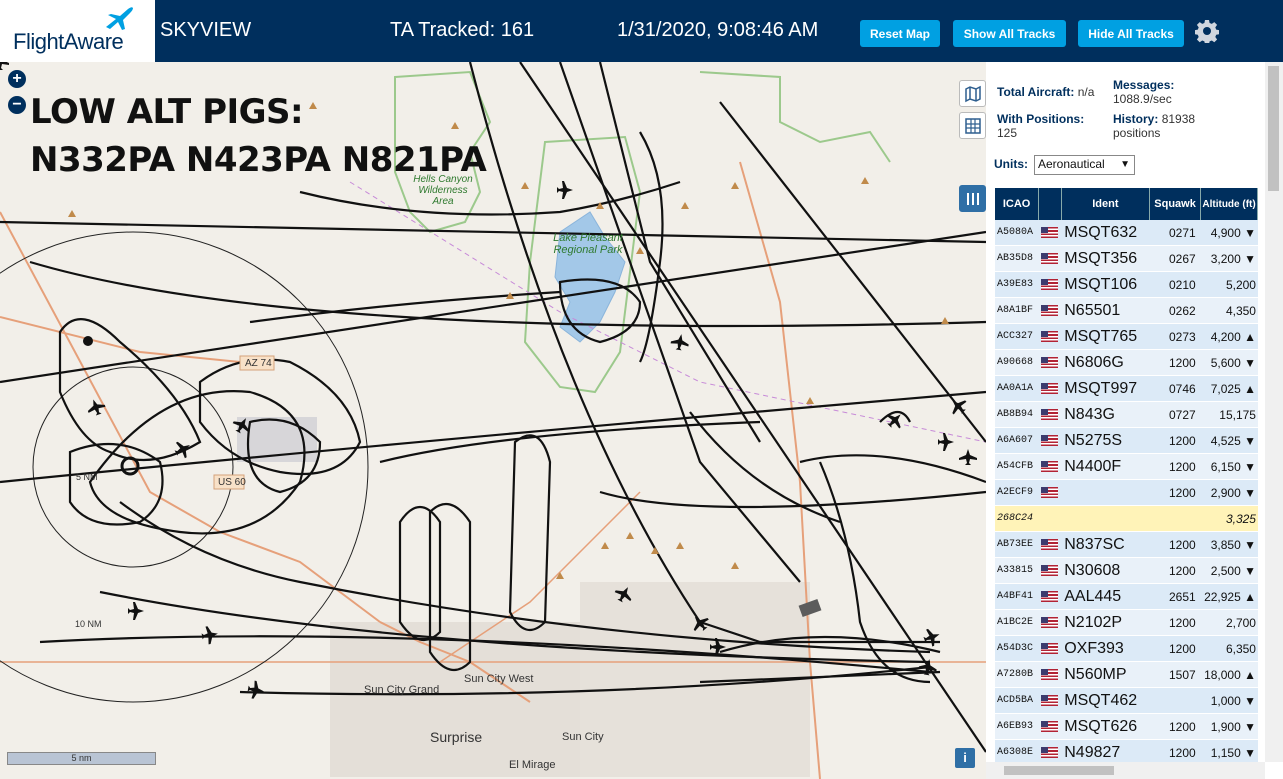 This screenshot has height=779, width=1283. Describe the element at coordinates (1178, 126) in the screenshot. I see `history-stat: History: 81938 positions` at that location.